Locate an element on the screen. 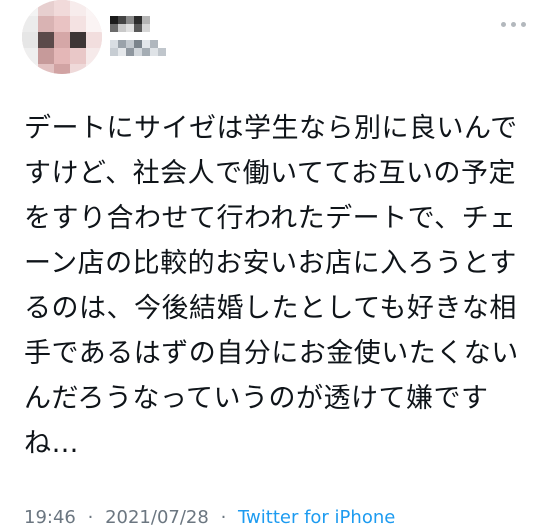  tweet-source-link: Twitter for iPhone is located at coordinates (316, 517).